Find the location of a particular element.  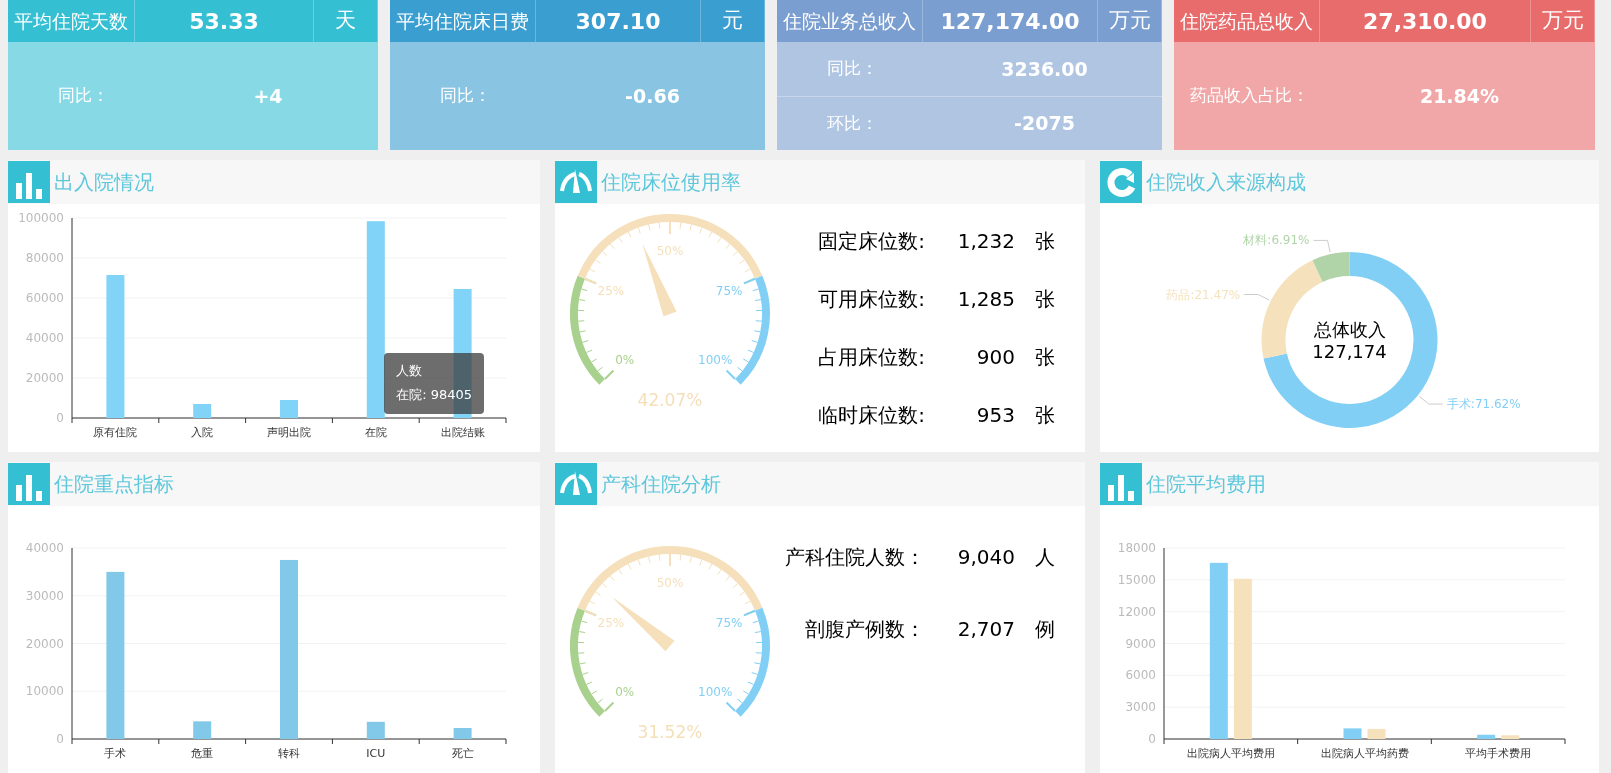

axis-label: 危重 is located at coordinates (202, 753).